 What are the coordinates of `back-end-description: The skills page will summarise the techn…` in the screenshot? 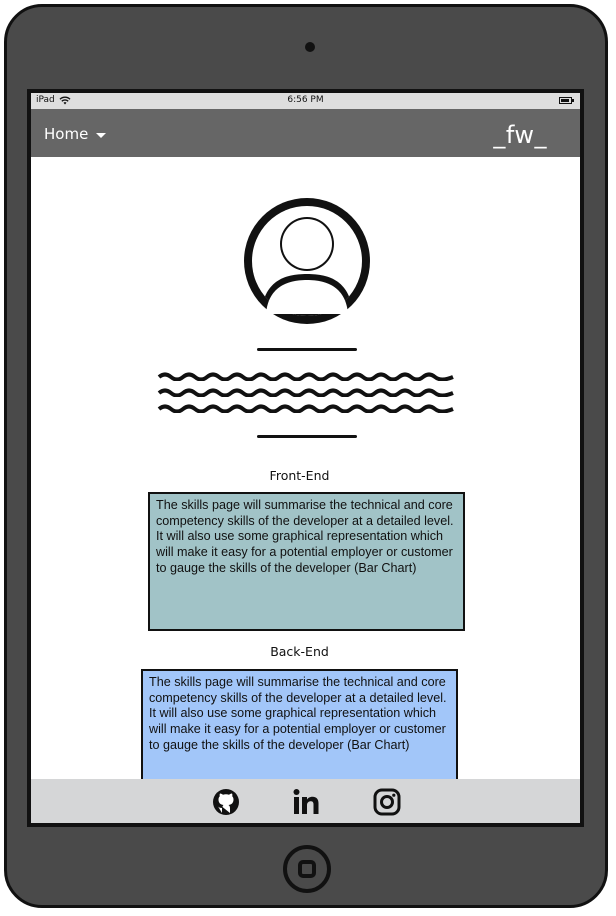 It's located at (299, 729).